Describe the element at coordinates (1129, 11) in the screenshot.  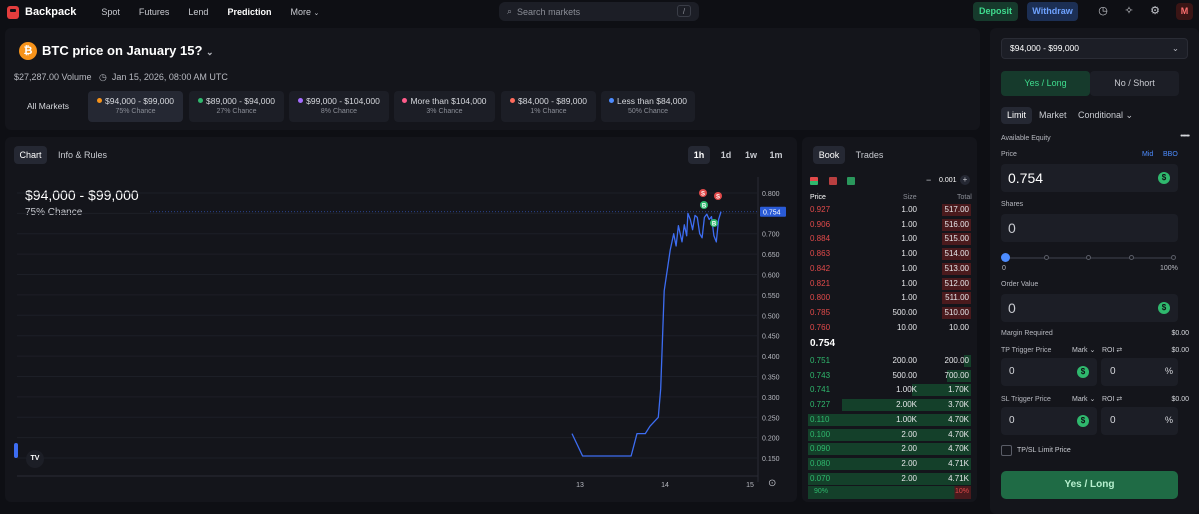
I see `sparkle-icon: ✧` at that location.